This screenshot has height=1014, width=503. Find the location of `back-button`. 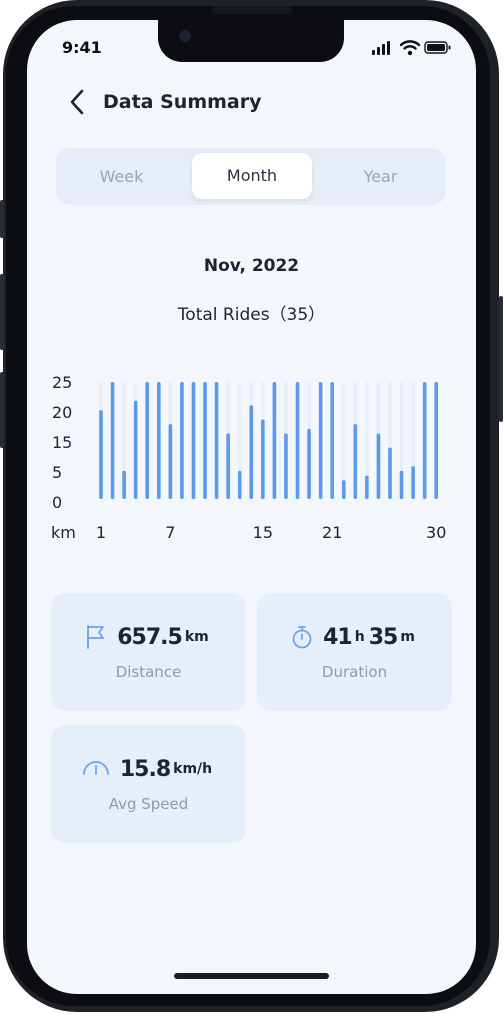

back-button is located at coordinates (78, 102).